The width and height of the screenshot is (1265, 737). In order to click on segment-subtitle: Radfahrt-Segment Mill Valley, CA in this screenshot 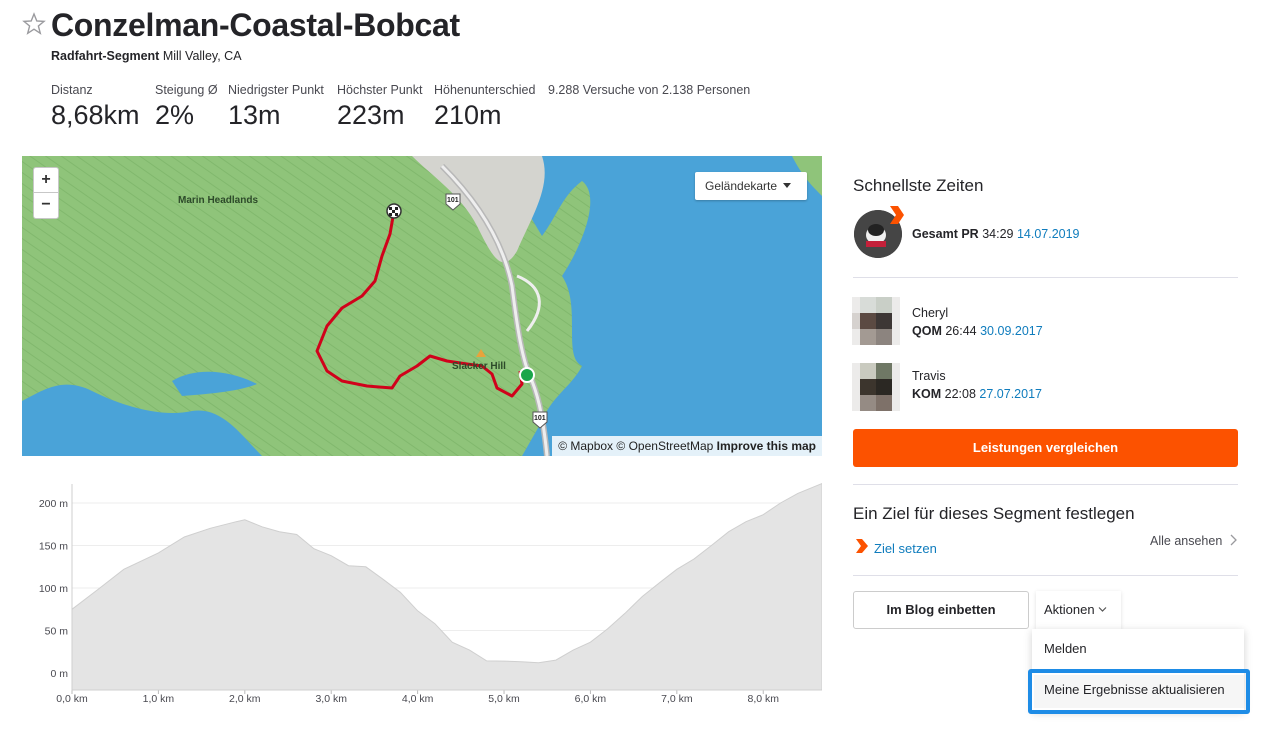, I will do `click(146, 56)`.